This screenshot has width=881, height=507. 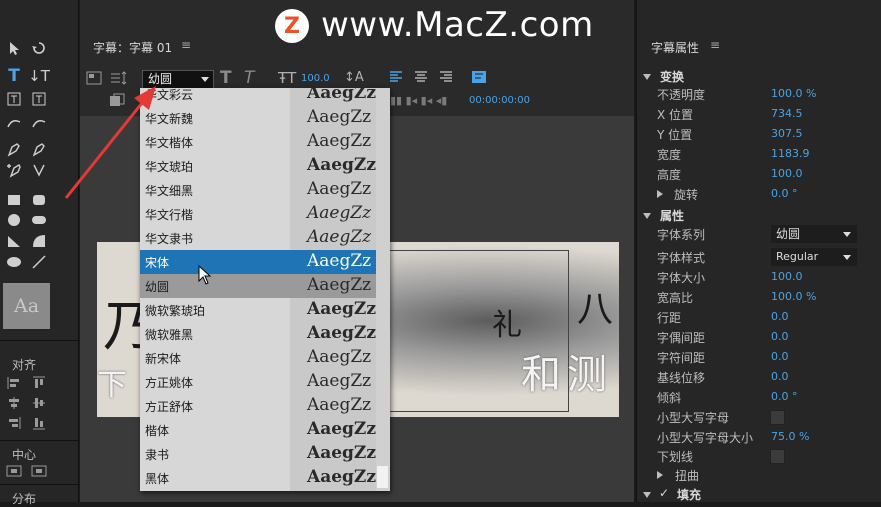 I want to click on font-size-icon: ŦT, so click(x=287, y=78).